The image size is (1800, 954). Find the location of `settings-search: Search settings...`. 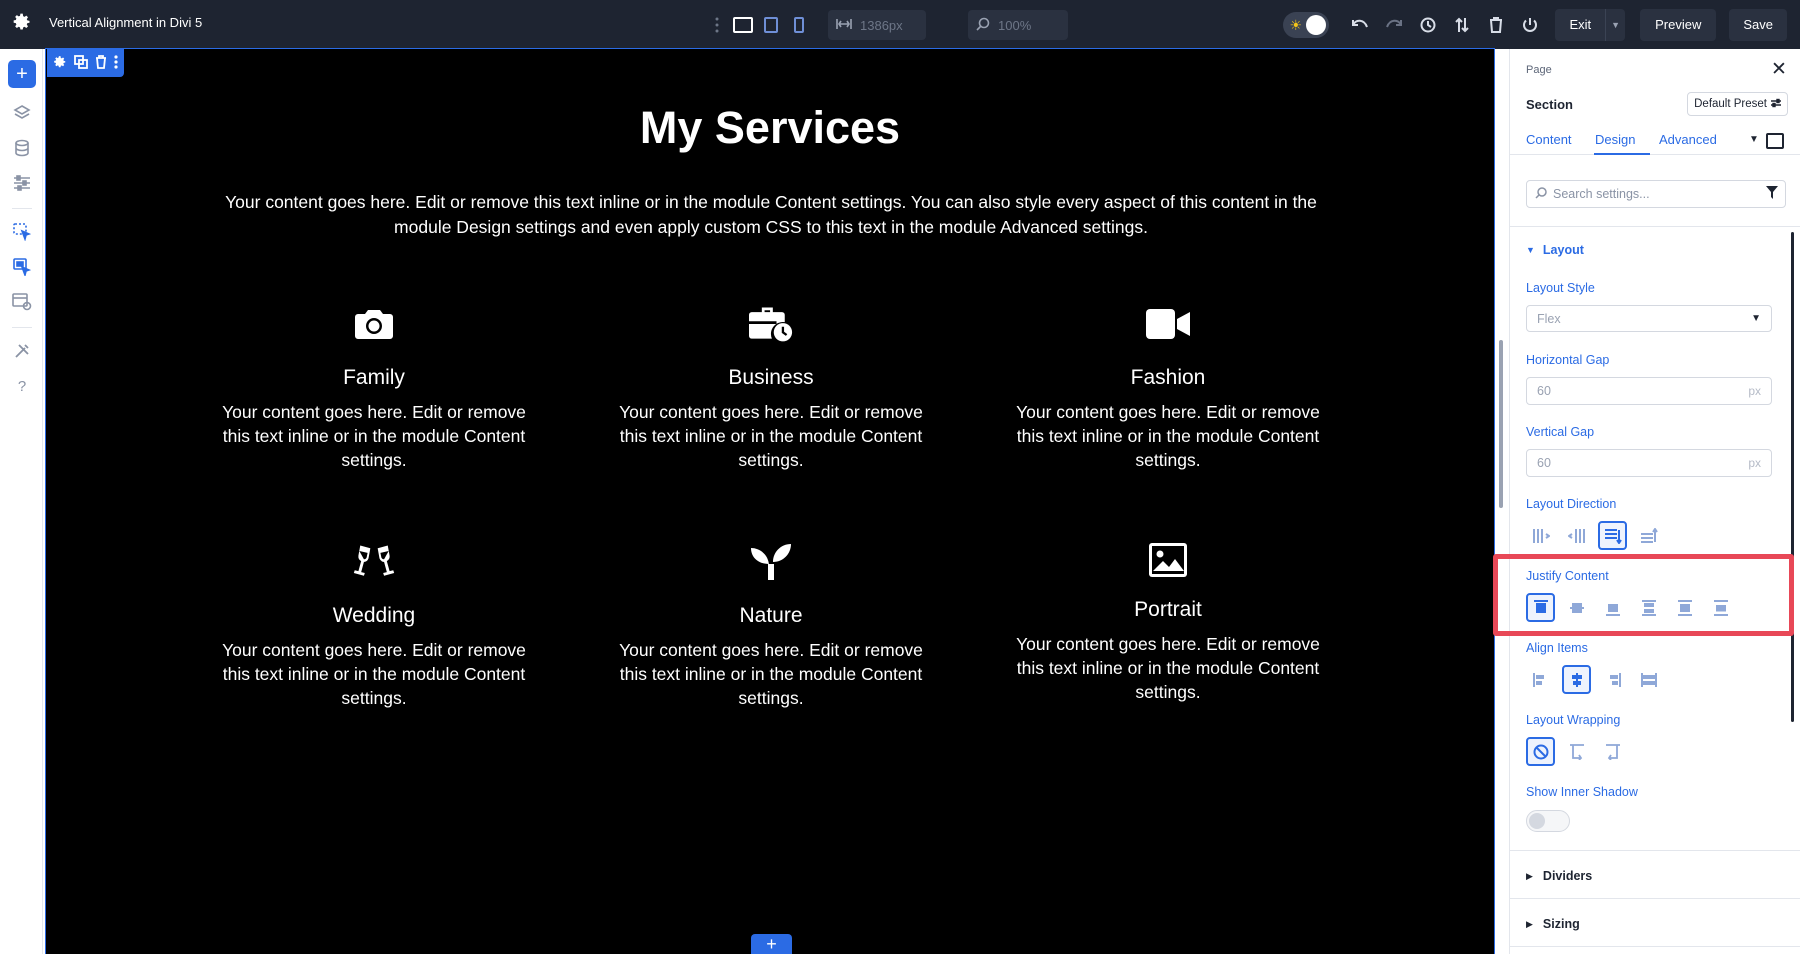

settings-search: Search settings... is located at coordinates (1656, 194).